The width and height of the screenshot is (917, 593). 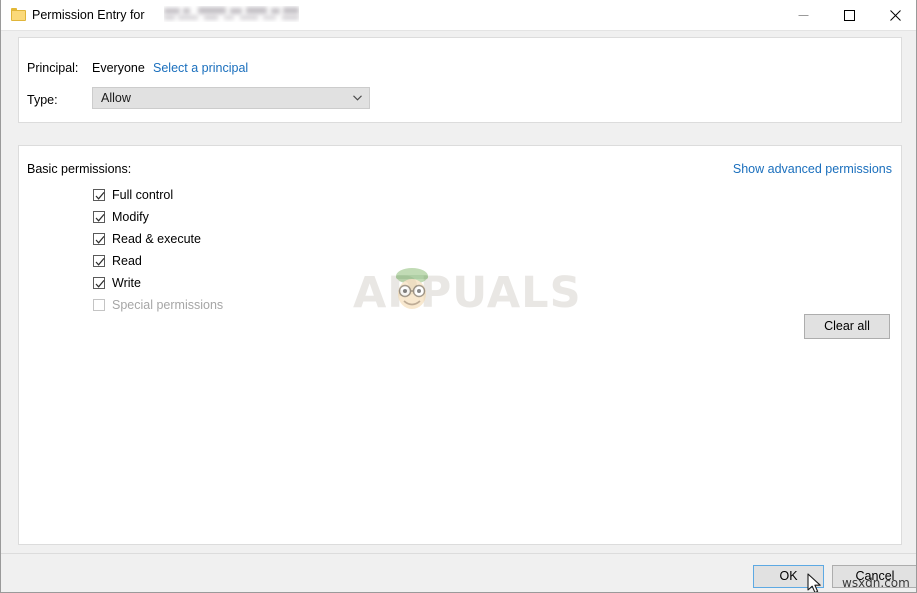 What do you see at coordinates (200, 68) in the screenshot?
I see `select-a-principal-link: Select a principal` at bounding box center [200, 68].